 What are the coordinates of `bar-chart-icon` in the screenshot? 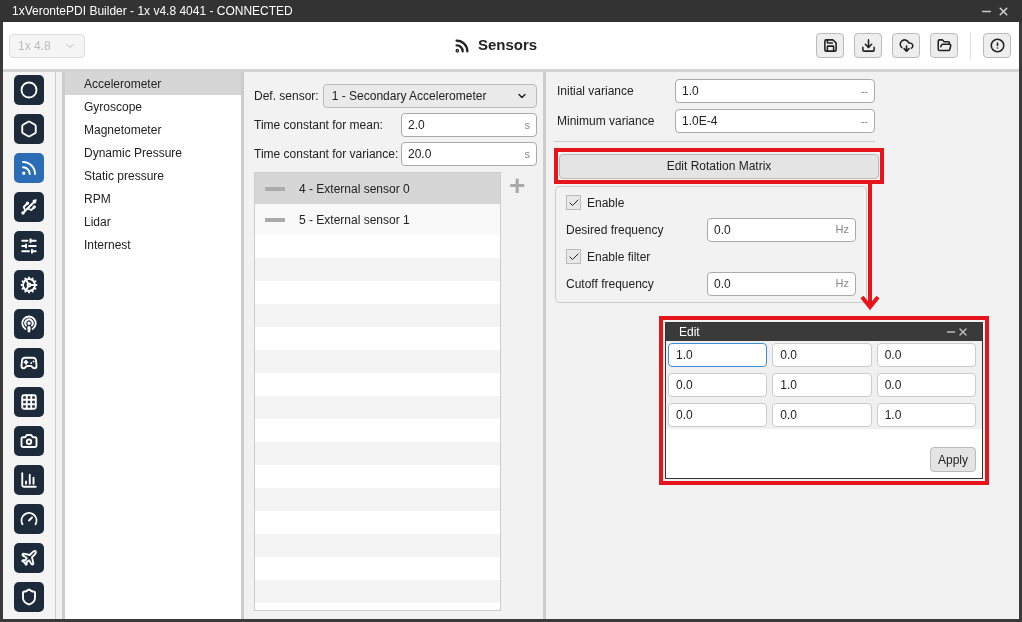 It's located at (29, 480).